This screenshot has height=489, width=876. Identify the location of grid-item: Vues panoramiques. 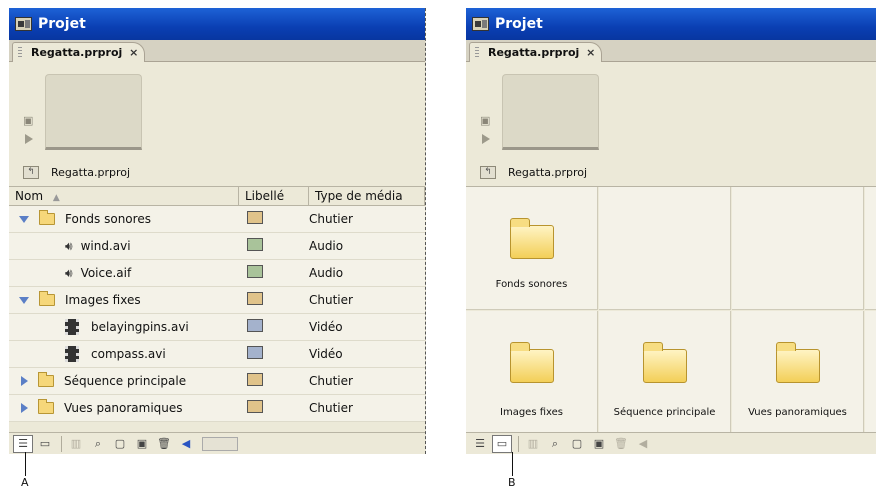
(798, 372).